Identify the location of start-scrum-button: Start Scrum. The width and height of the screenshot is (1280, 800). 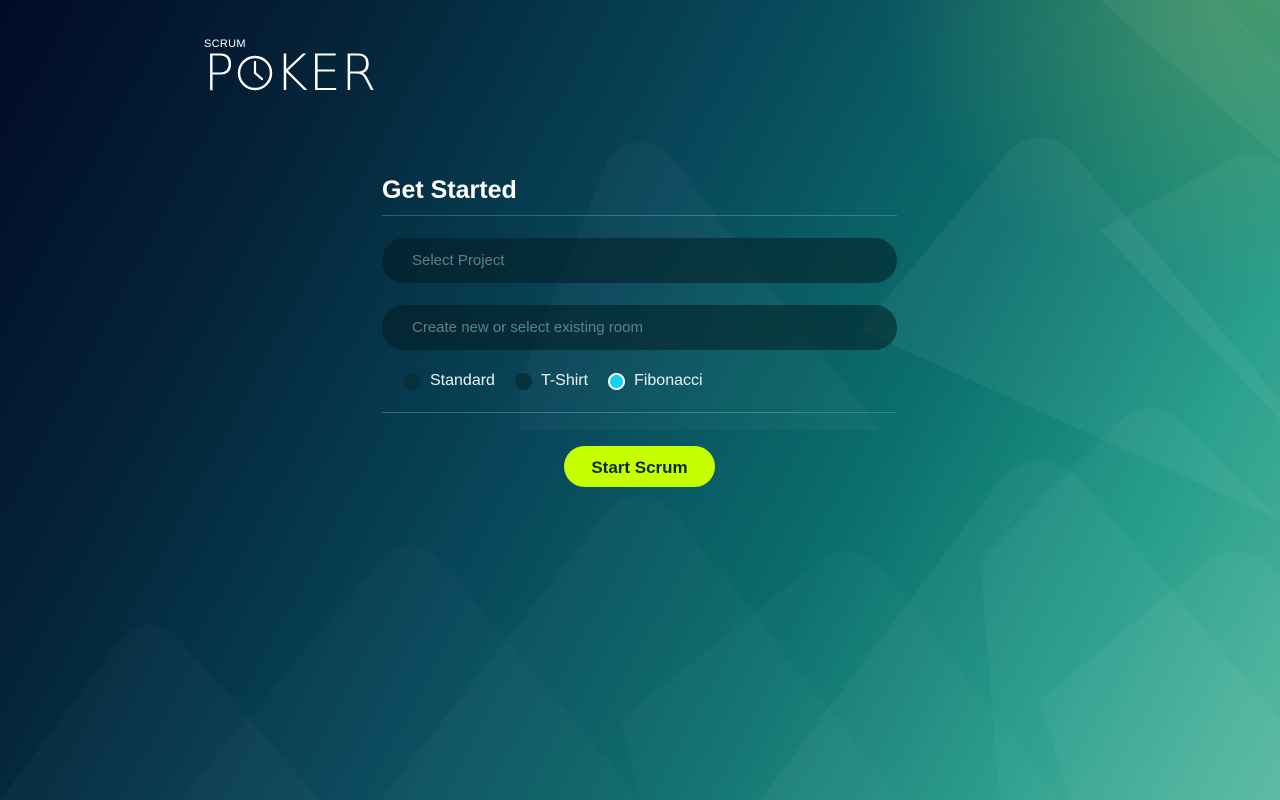
(639, 466).